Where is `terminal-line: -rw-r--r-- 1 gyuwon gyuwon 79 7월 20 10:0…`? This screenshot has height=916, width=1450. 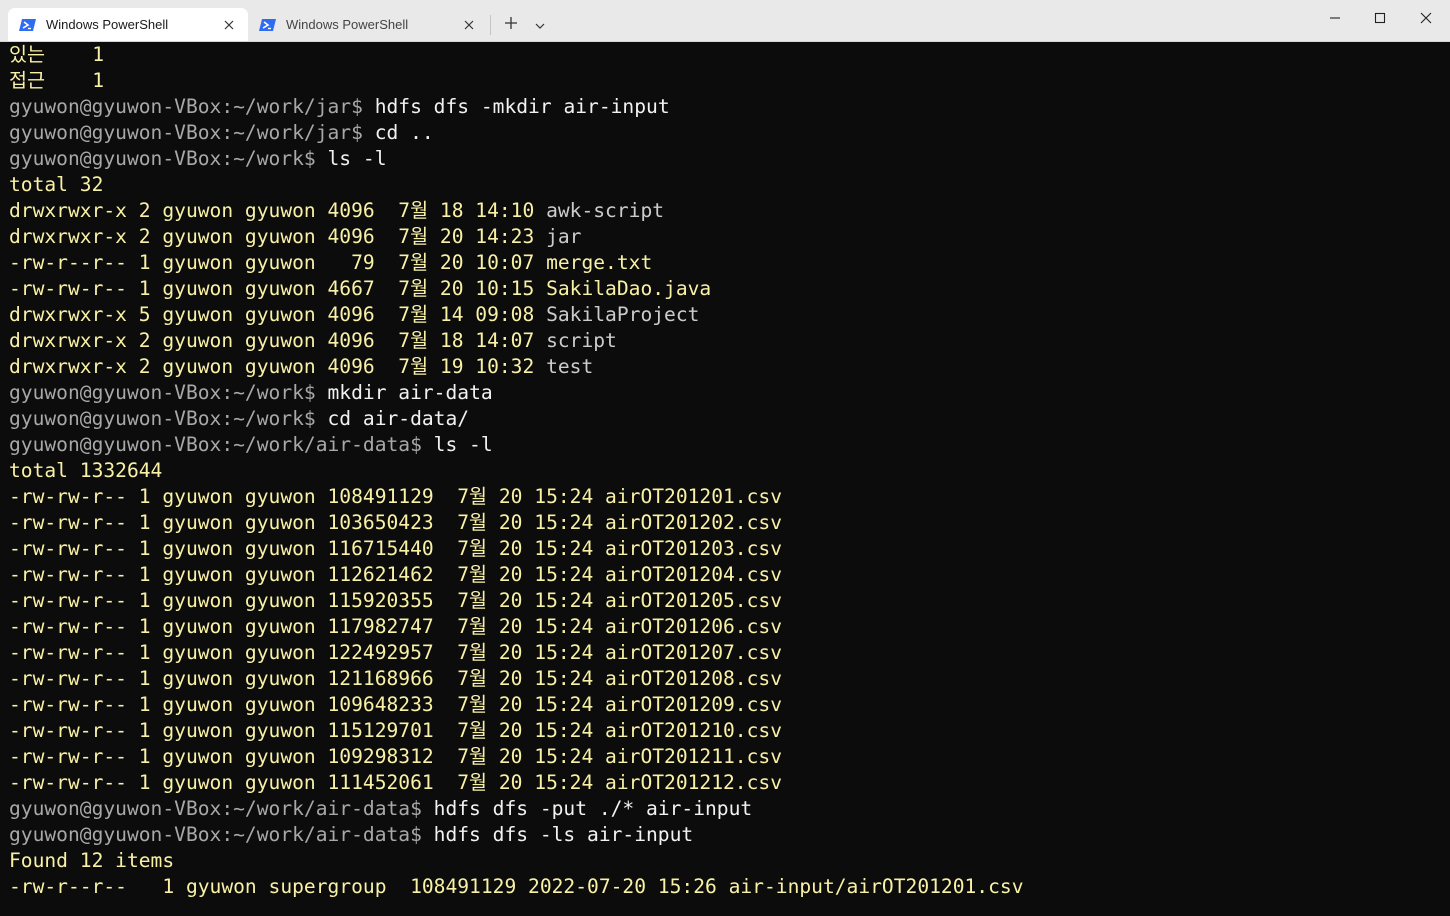
terminal-line: -rw-r--r-- 1 gyuwon gyuwon 79 7월 20 10:0… is located at coordinates (729, 263).